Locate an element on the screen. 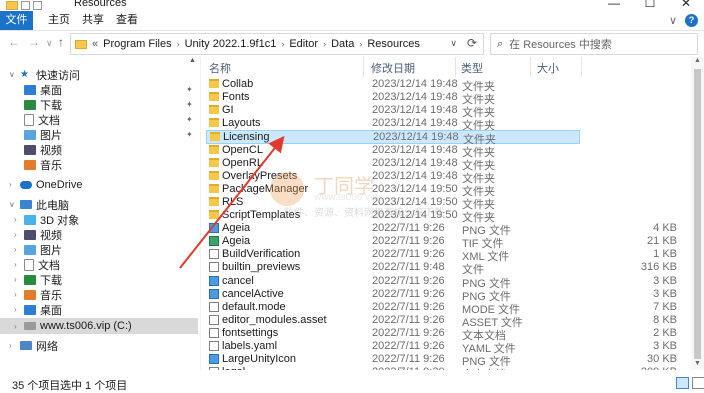  sidebar-item-pc-documents: › 文档 is located at coordinates (99, 264).